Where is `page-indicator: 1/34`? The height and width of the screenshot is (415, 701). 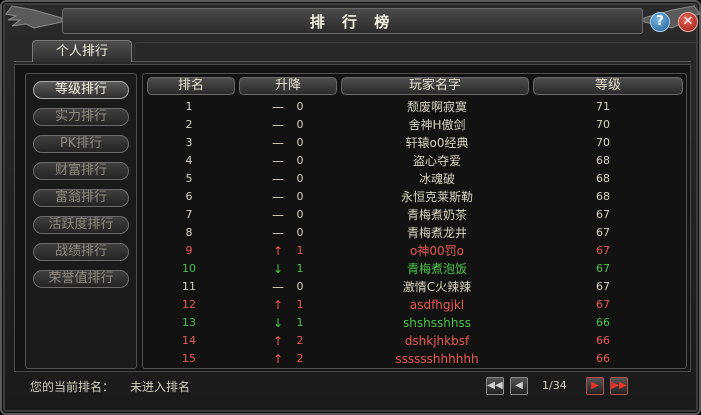
page-indicator: 1/34 is located at coordinates (554, 385).